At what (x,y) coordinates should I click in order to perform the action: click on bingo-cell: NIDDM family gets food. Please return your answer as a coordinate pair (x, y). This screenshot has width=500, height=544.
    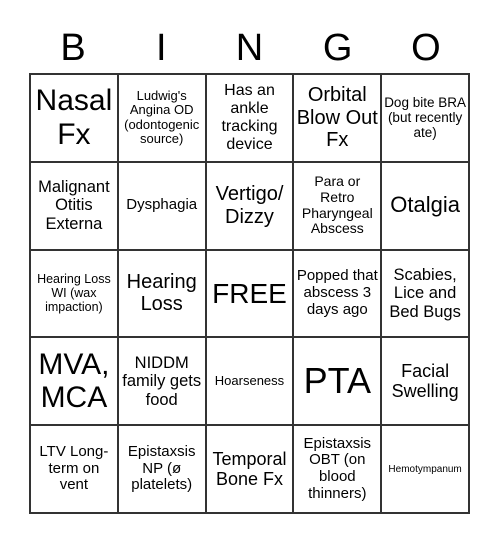
    Looking at the image, I should click on (161, 381).